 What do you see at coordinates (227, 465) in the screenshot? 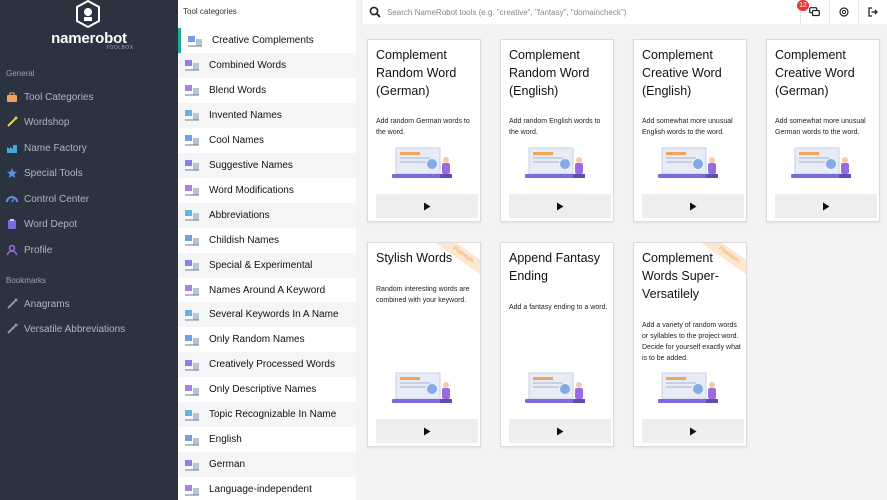
I see `category-label: German` at bounding box center [227, 465].